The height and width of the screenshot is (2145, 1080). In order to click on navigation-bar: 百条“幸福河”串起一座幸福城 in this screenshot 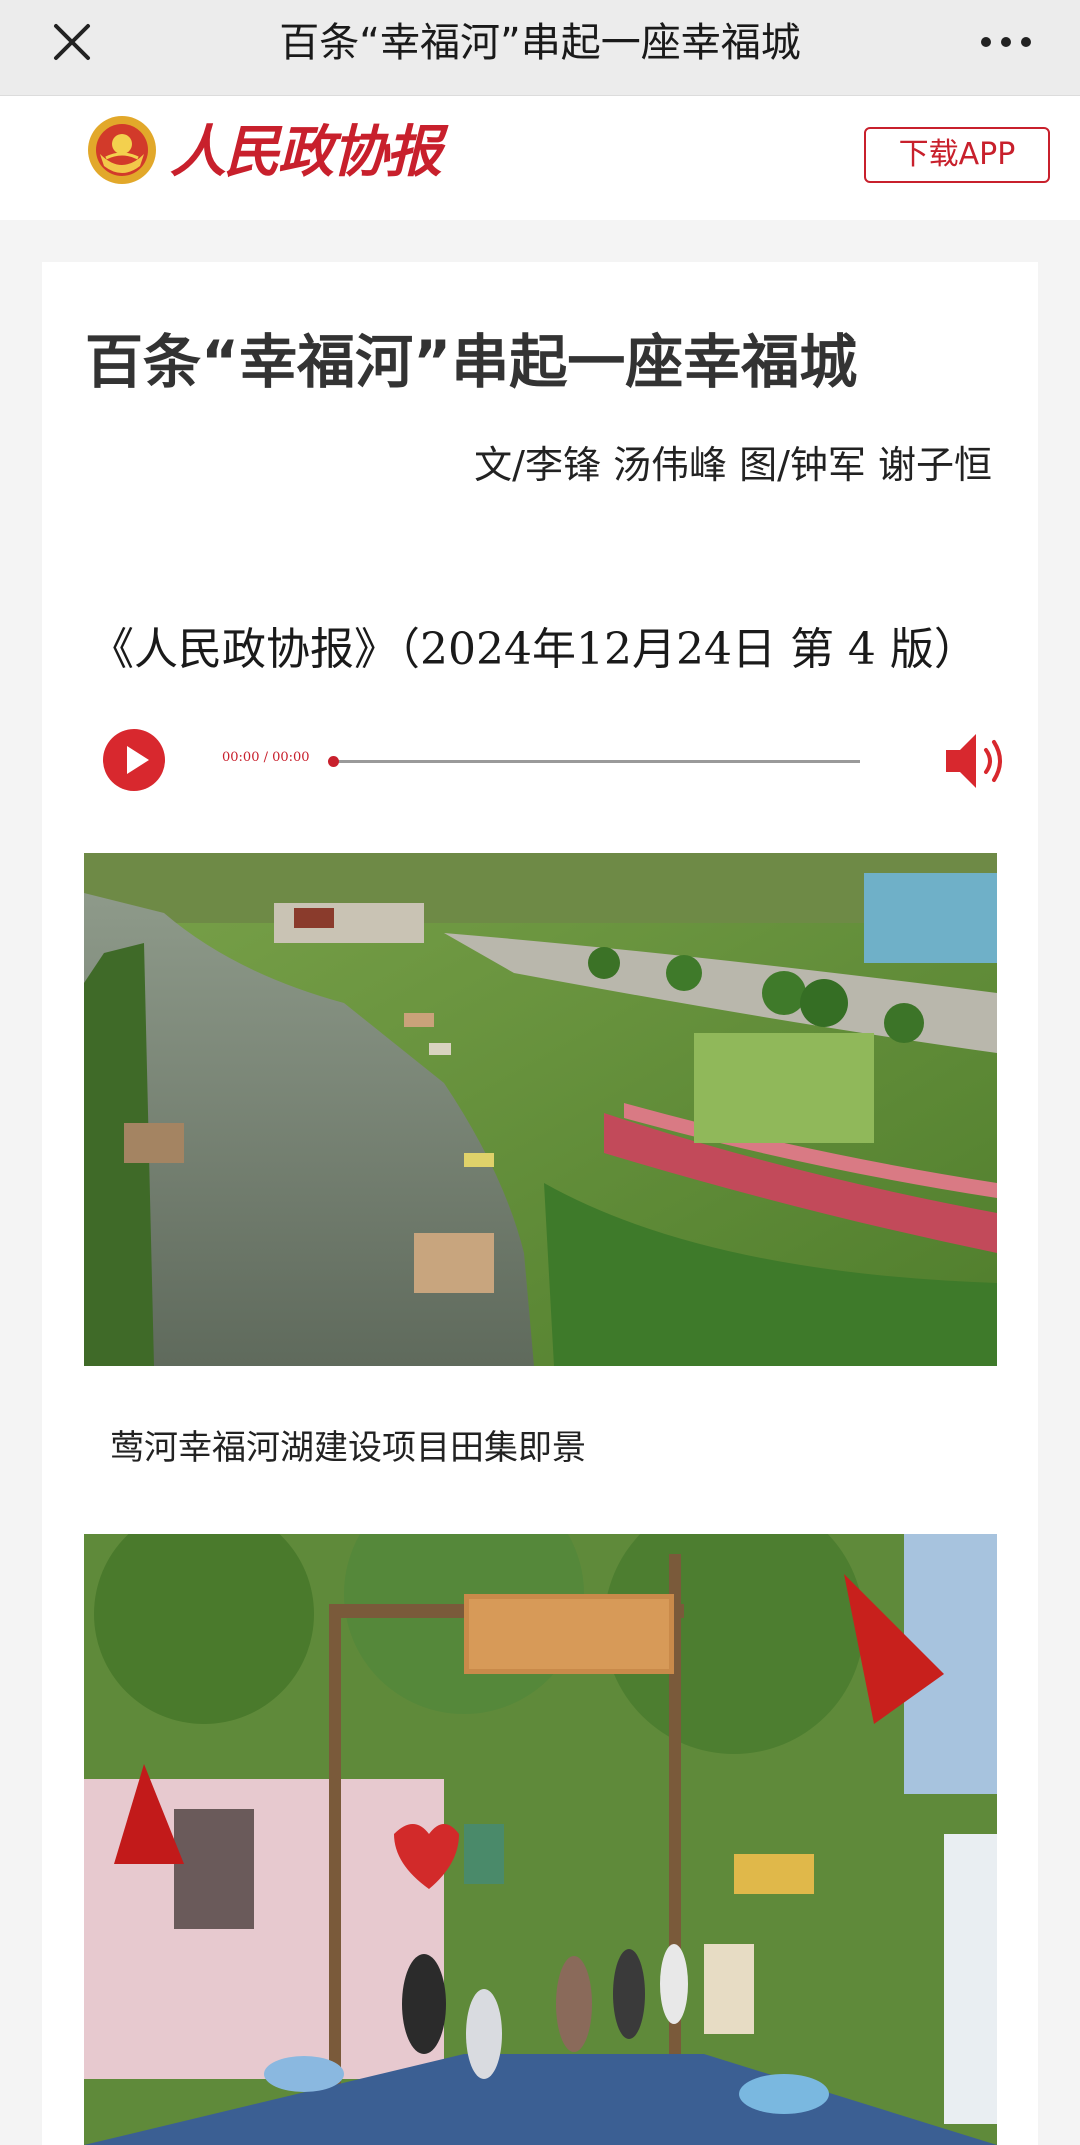, I will do `click(540, 48)`.